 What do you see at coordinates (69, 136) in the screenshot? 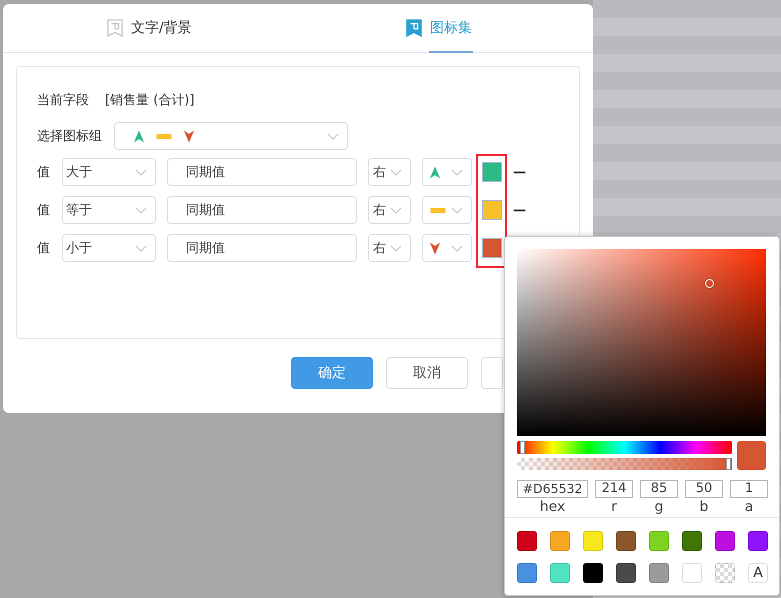
I see `icon-group-label: 选择图标组` at bounding box center [69, 136].